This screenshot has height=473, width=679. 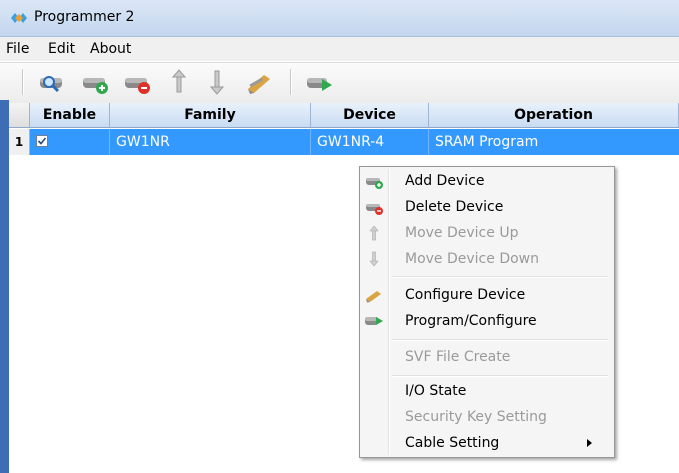 What do you see at coordinates (476, 417) in the screenshot?
I see `menu-item-label: Security Key Setting` at bounding box center [476, 417].